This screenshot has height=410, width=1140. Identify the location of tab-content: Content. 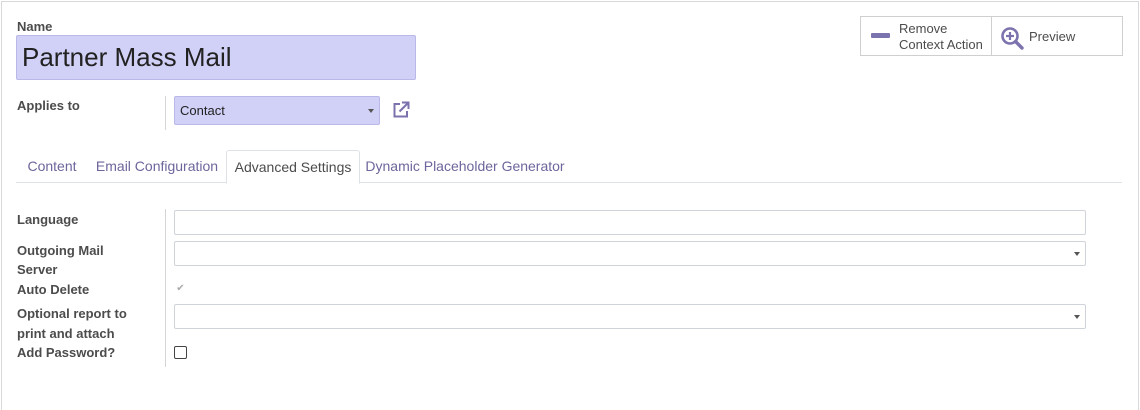
(52, 166).